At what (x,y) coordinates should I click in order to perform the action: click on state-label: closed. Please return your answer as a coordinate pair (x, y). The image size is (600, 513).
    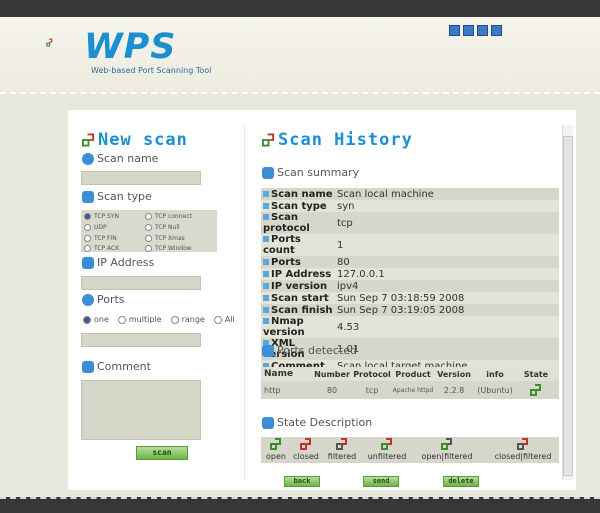
    Looking at the image, I should click on (306, 456).